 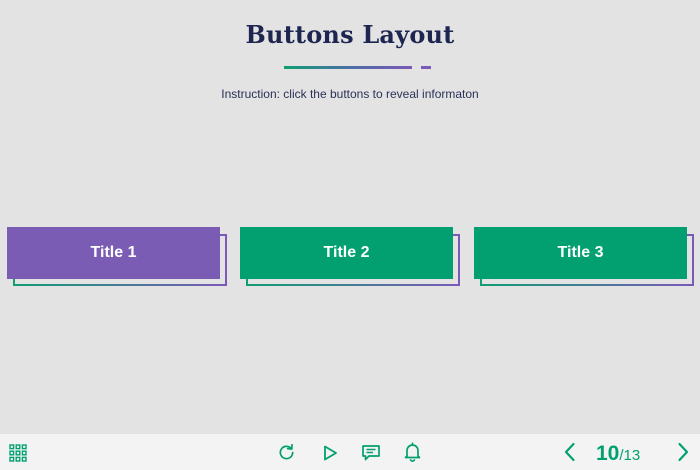 What do you see at coordinates (18, 453) in the screenshot?
I see `grid-menu-icon` at bounding box center [18, 453].